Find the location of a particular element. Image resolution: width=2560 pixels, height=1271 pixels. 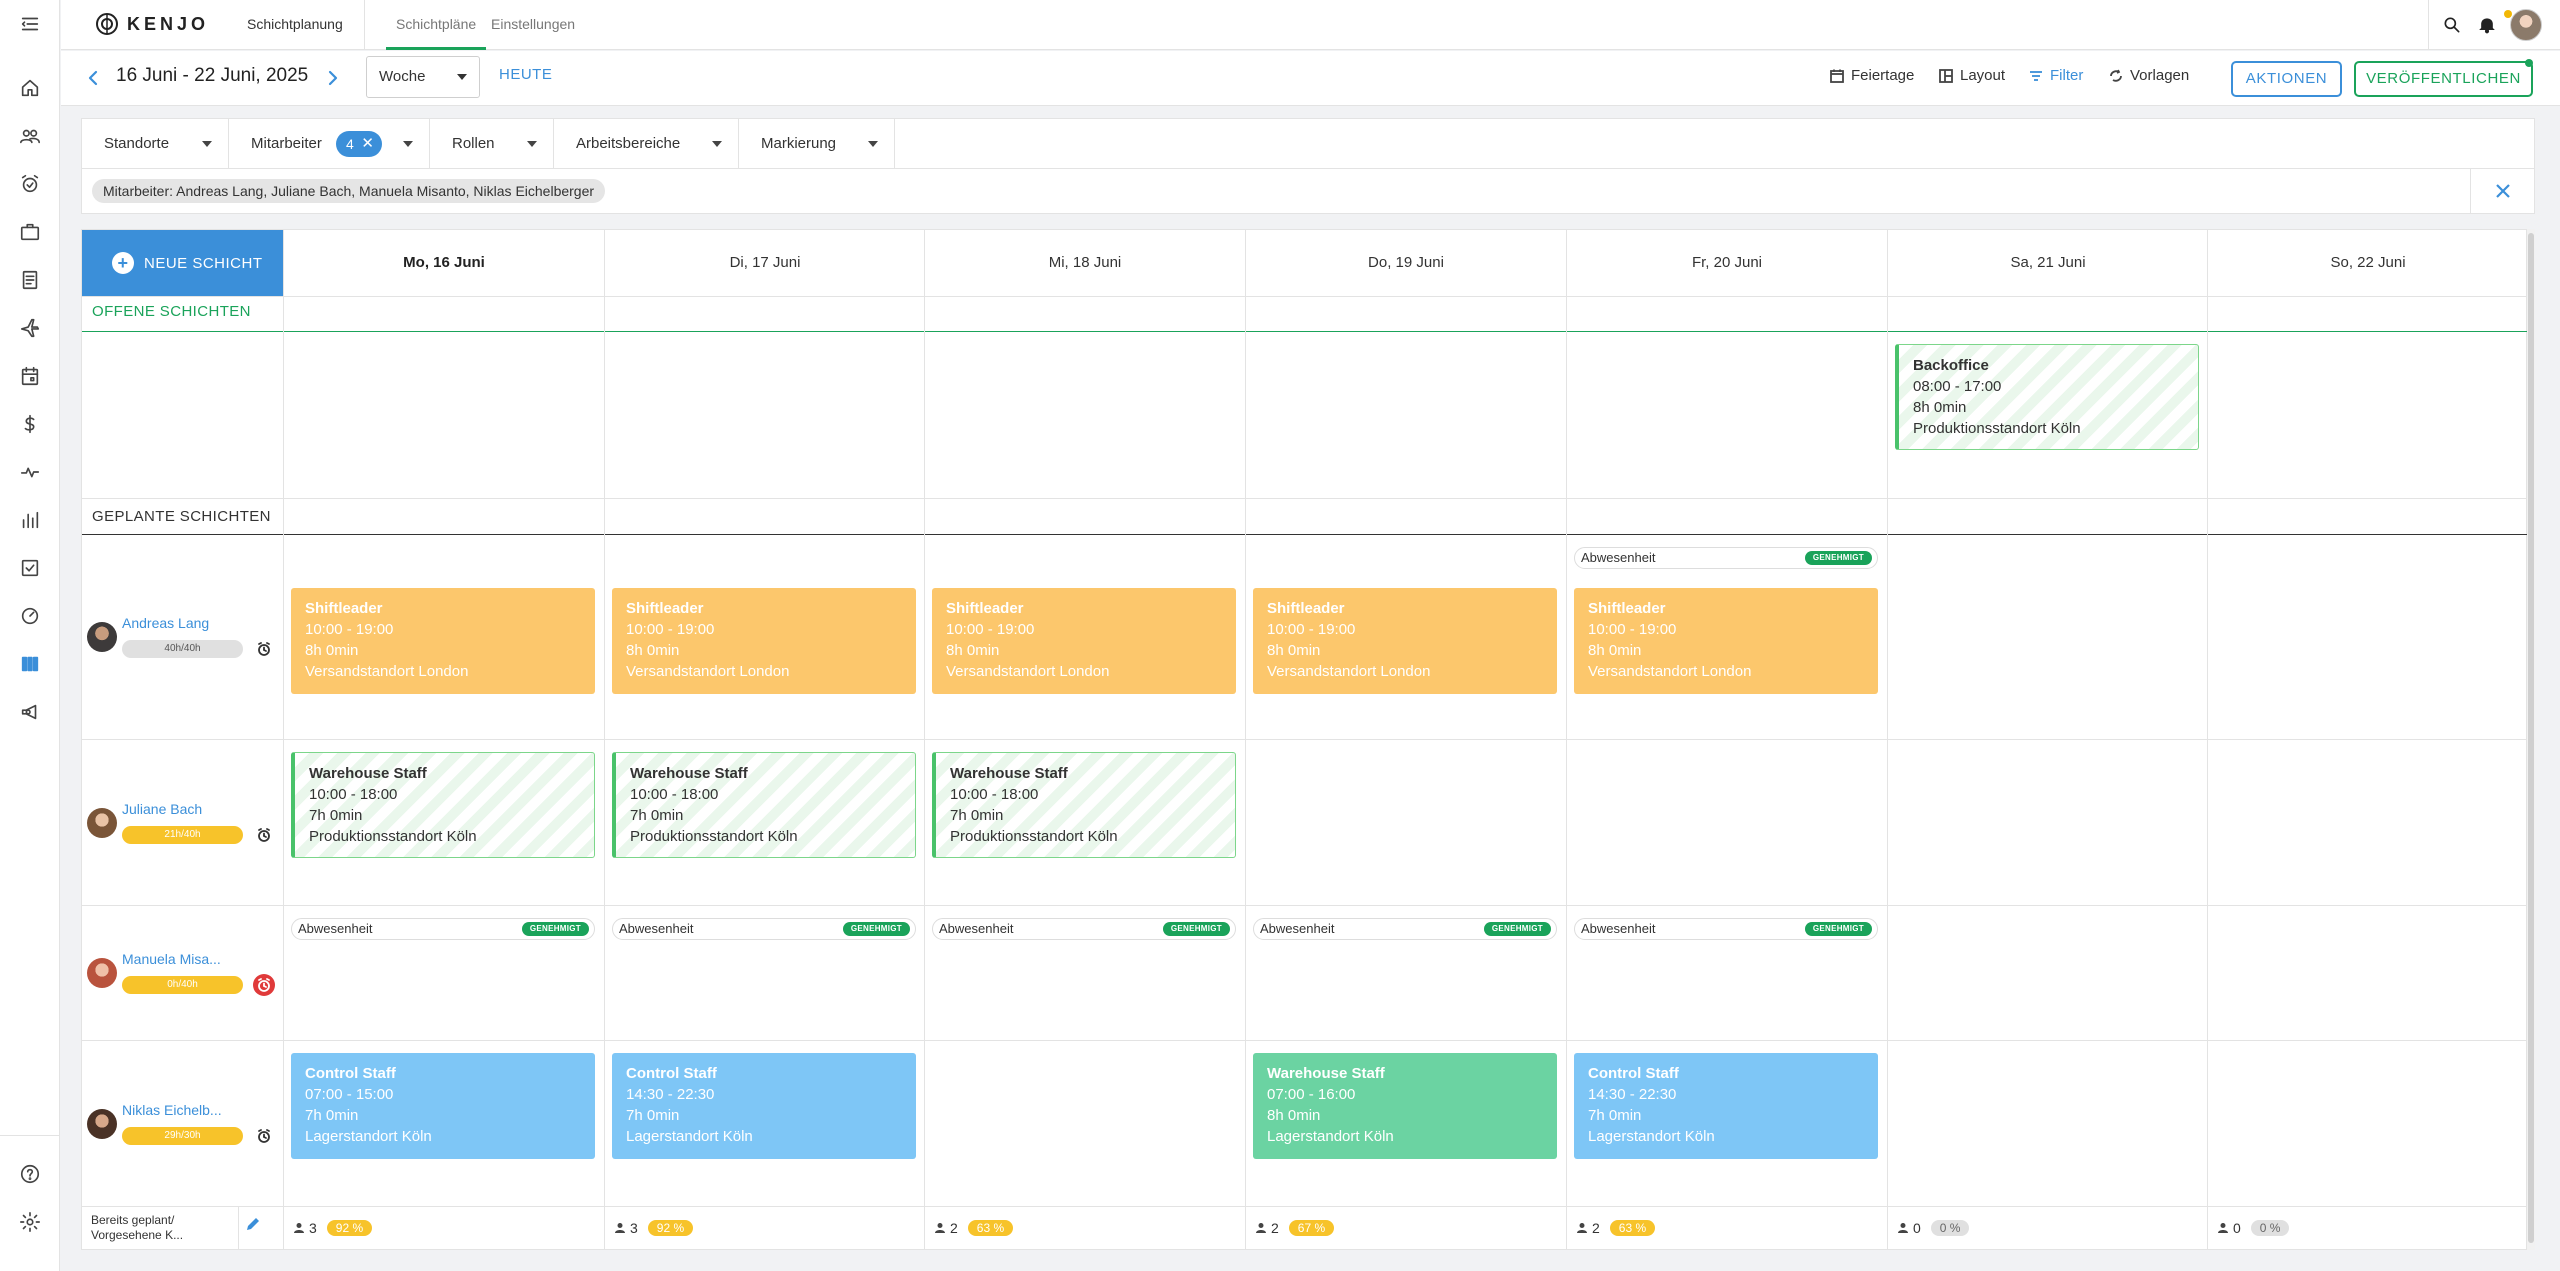

today-button: HEUTE is located at coordinates (525, 74).